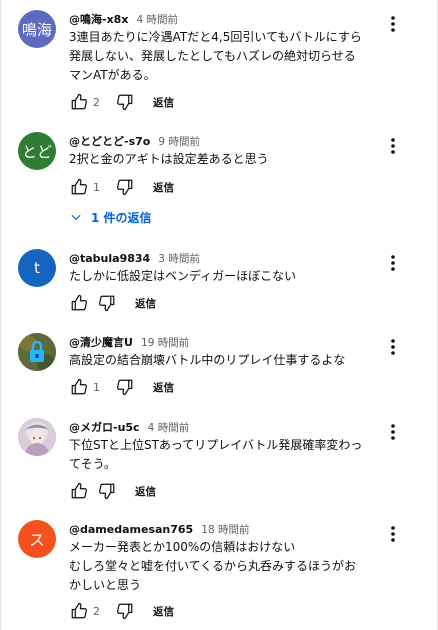  I want to click on chevron-down-icon, so click(76, 217).